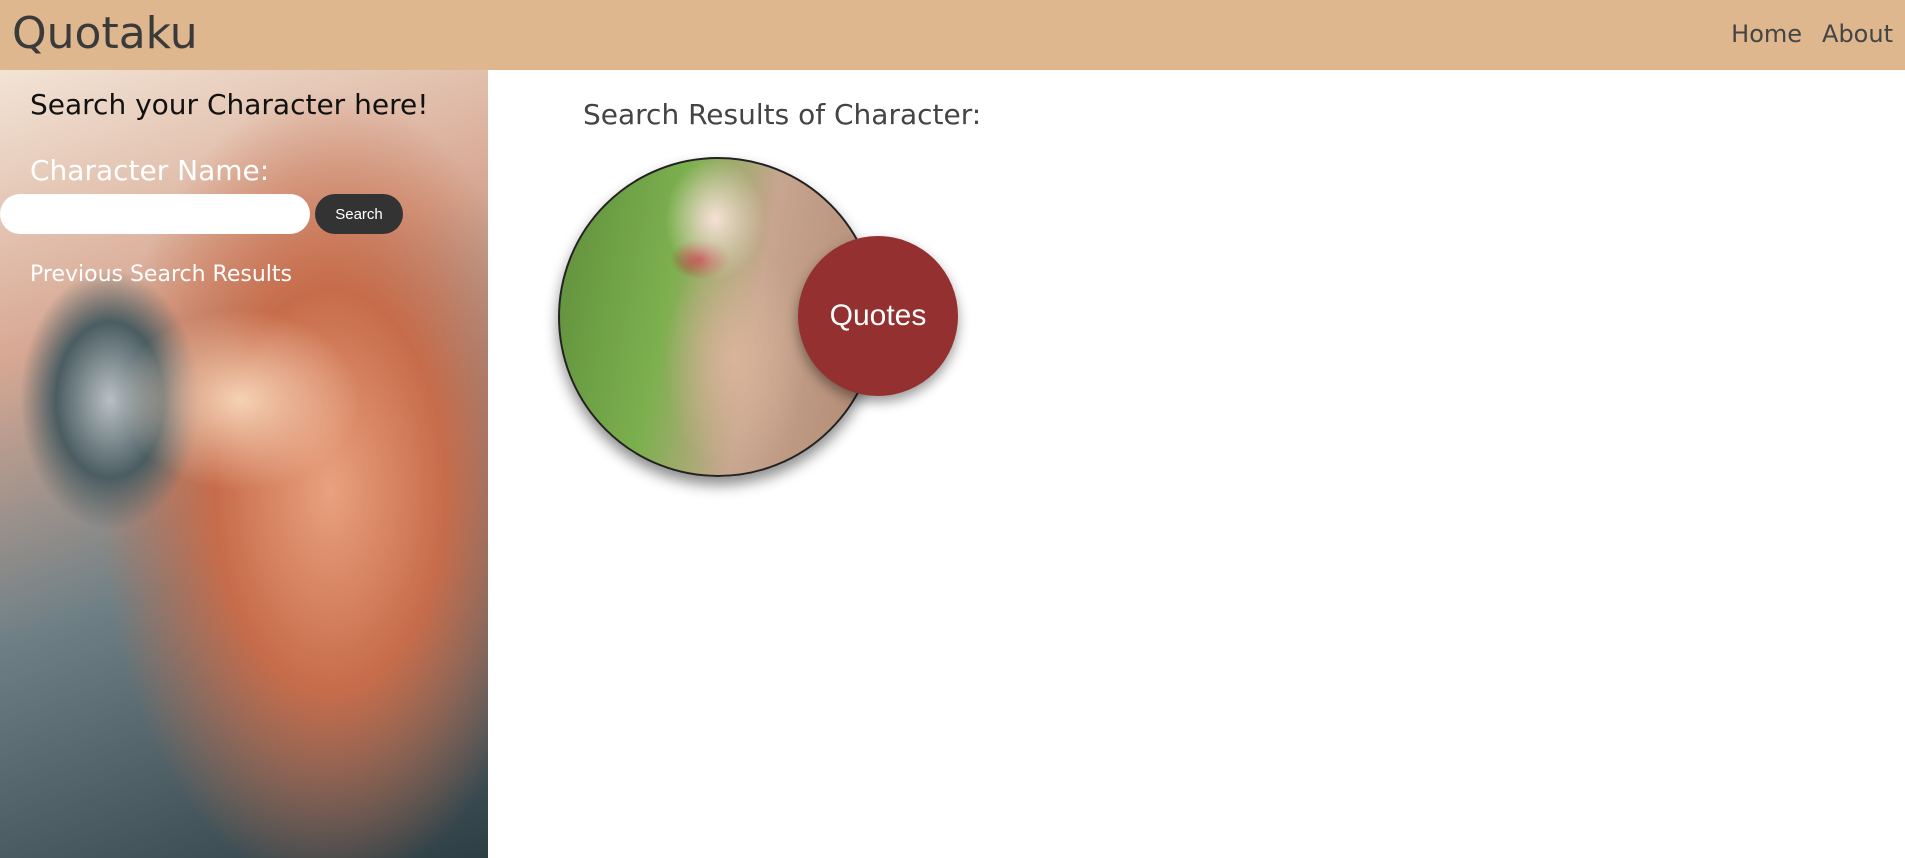 The width and height of the screenshot is (1905, 858). Describe the element at coordinates (161, 274) in the screenshot. I see `previous-search-results: Previous Search Results` at that location.